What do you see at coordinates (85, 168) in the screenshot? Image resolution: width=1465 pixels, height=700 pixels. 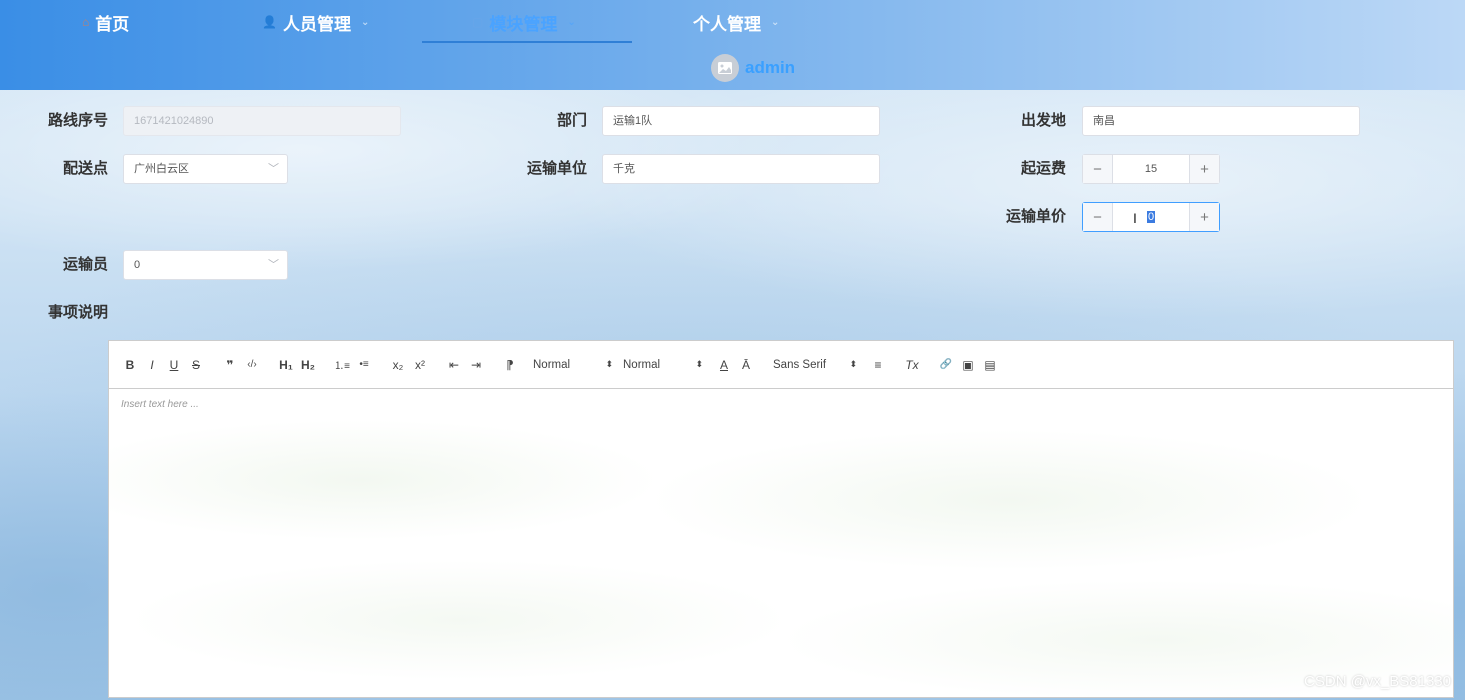 I see `delivery-label: 配送点` at bounding box center [85, 168].